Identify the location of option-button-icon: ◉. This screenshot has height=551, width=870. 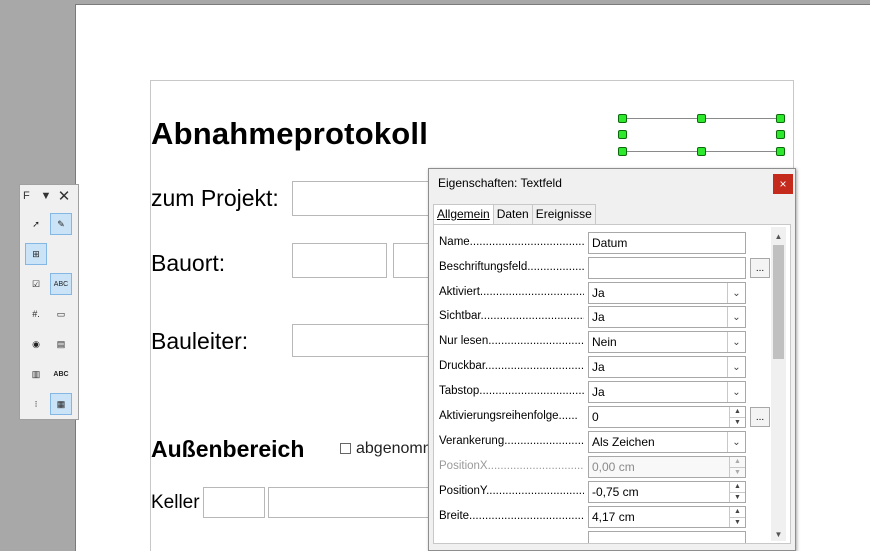
(36, 344).